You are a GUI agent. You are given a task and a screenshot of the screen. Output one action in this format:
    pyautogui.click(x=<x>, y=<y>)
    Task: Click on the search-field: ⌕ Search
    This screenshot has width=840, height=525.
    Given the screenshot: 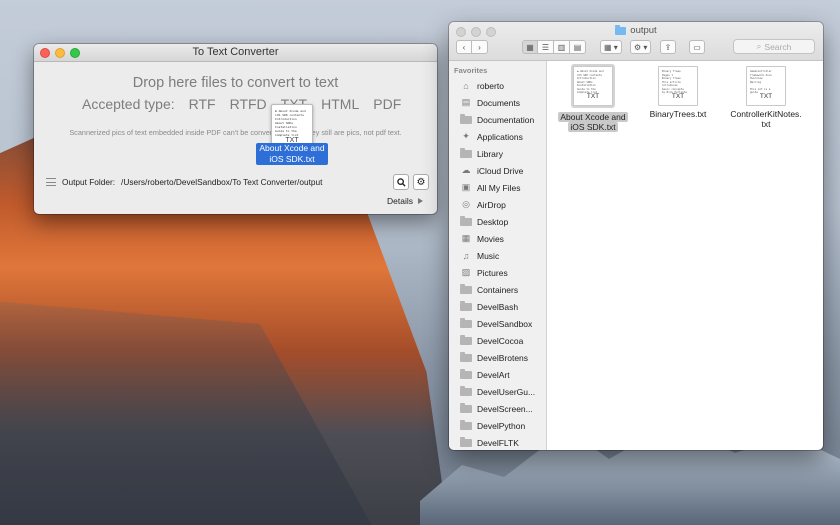 What is the action you would take?
    pyautogui.click(x=774, y=46)
    